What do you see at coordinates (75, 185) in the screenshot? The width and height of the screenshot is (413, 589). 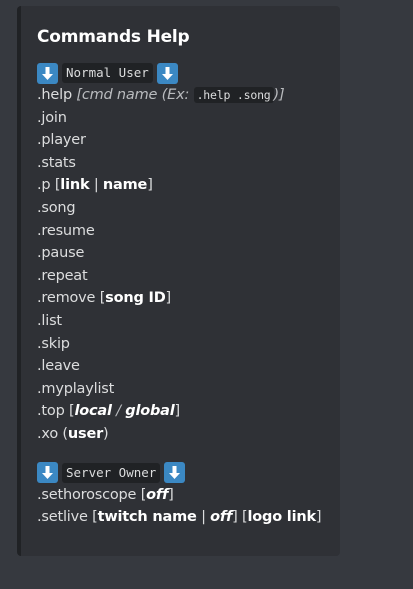 I see `command-arg: link` at bounding box center [75, 185].